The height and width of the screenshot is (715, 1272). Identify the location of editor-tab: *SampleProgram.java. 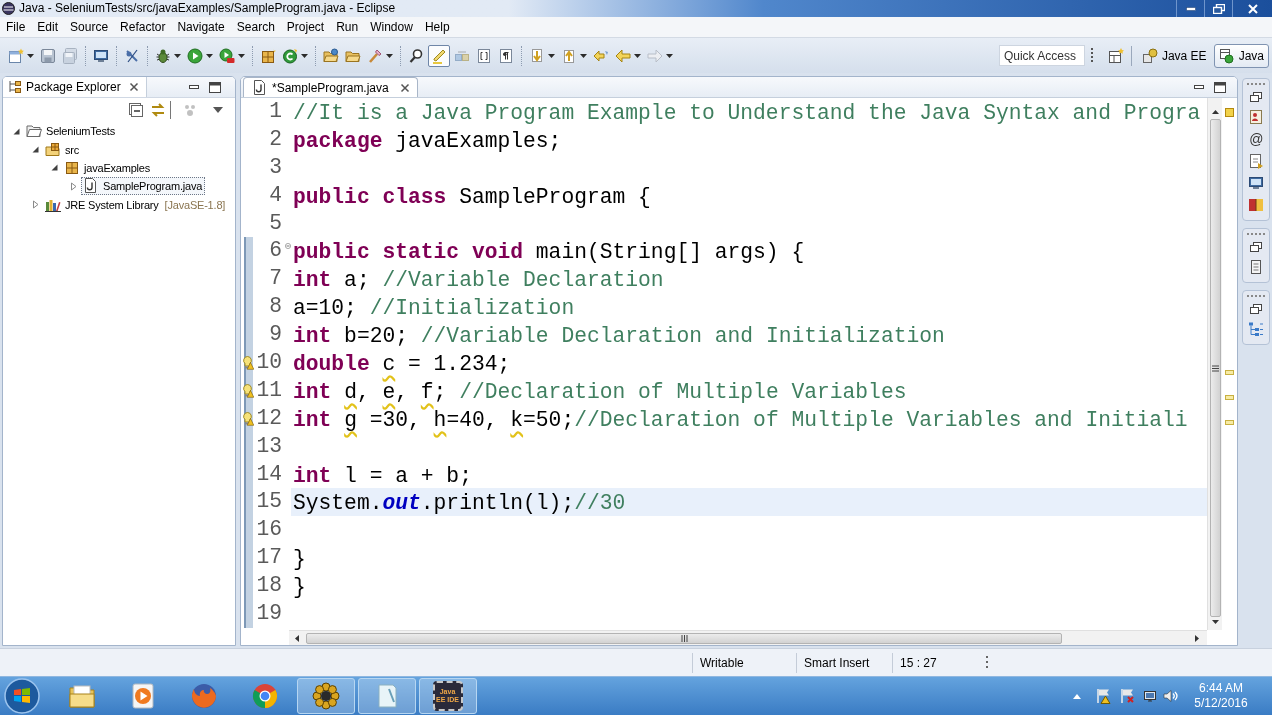
(330, 87).